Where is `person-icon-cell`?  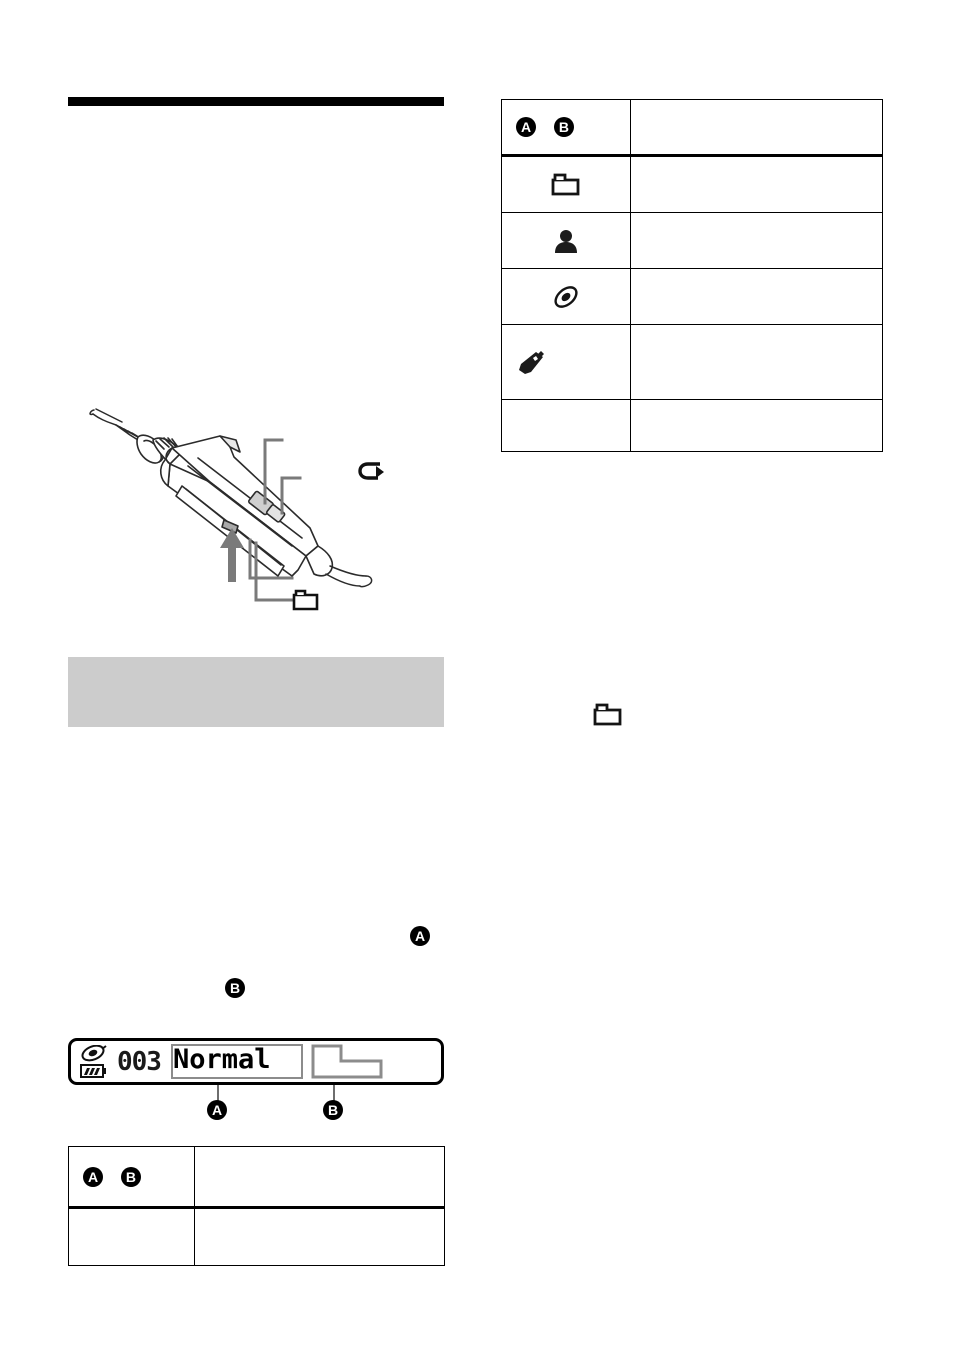
person-icon-cell is located at coordinates (566, 240).